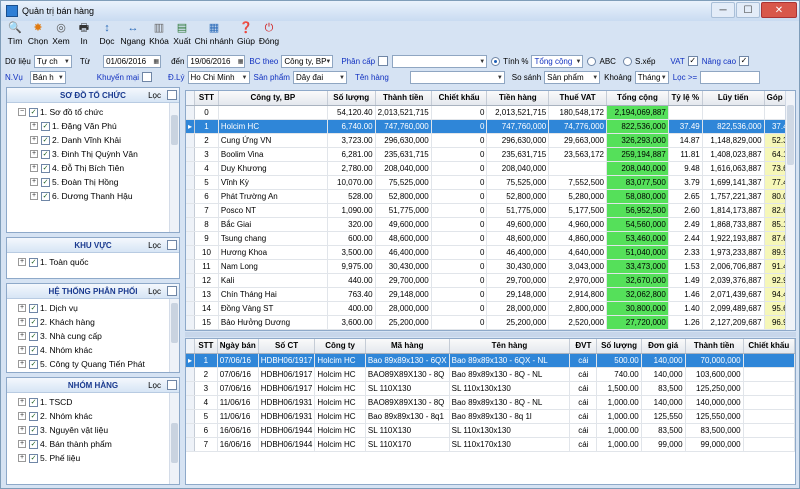 The width and height of the screenshot is (800, 489). Describe the element at coordinates (94, 182) in the screenshot. I see `tree-item: + ✓ 5. Đoàn Thị Hồng` at that location.